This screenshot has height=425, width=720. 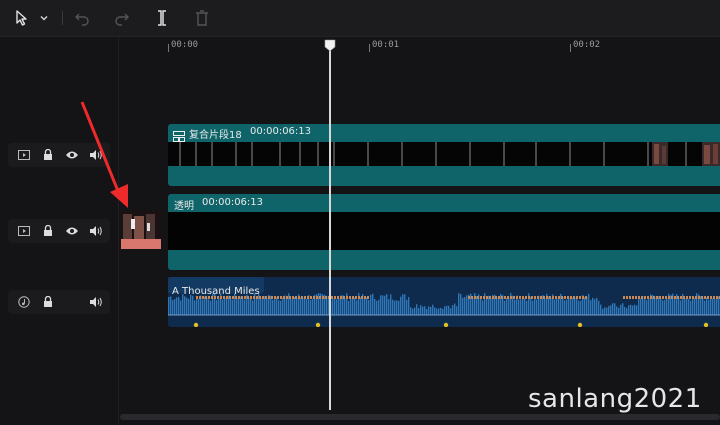 I want to click on compound-clip-filmstrip, so click(x=444, y=154).